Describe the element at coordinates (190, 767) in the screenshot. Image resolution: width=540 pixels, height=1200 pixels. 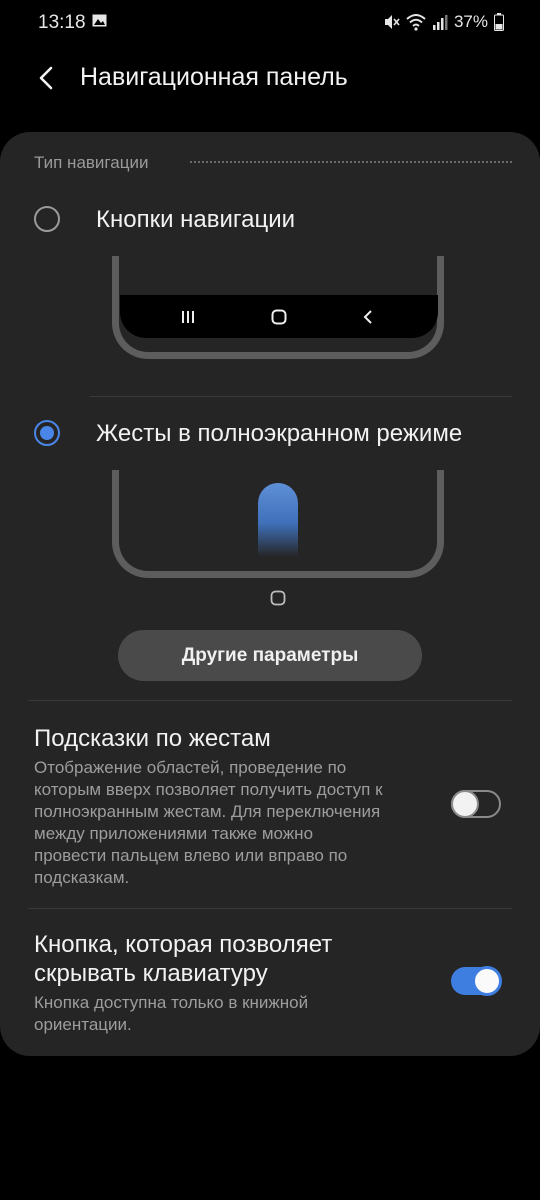
I see `gesture-hints-desc-line: Отображение областей, проведение по` at that location.